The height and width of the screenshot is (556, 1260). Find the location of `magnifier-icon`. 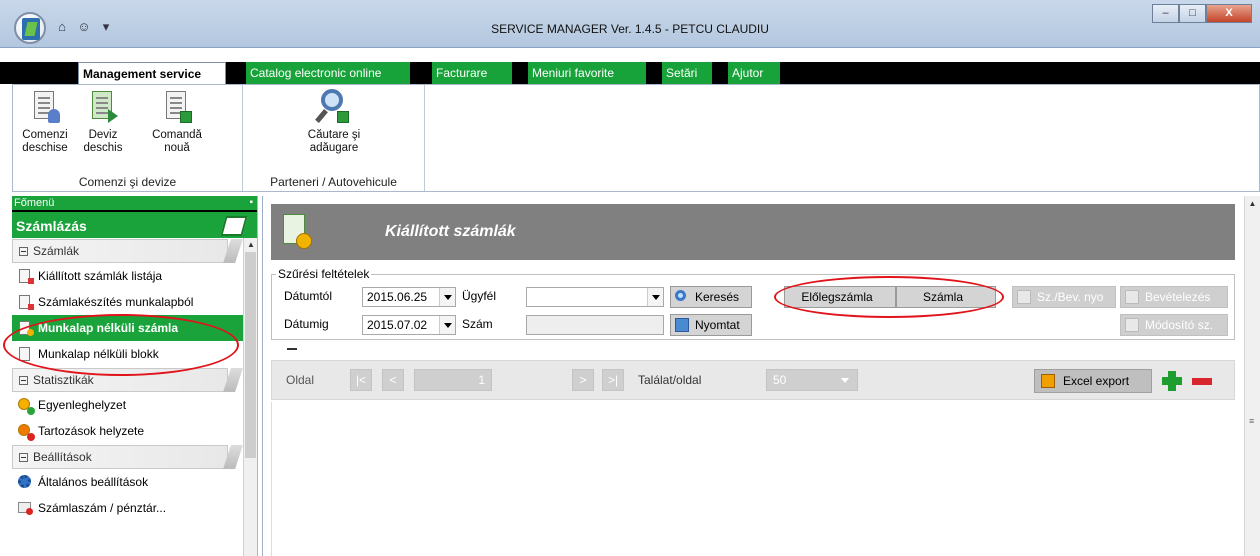

magnifier-icon is located at coordinates (332, 107).